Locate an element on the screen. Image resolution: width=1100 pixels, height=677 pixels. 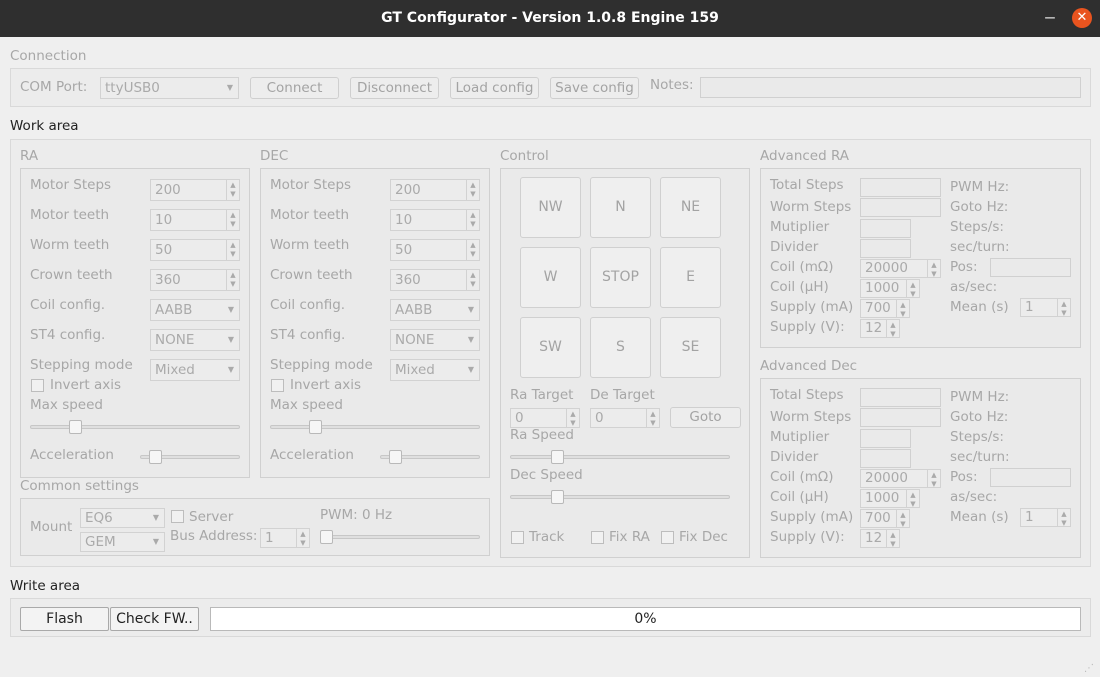
mount-select: EQ6 ▼ is located at coordinates (122, 518).